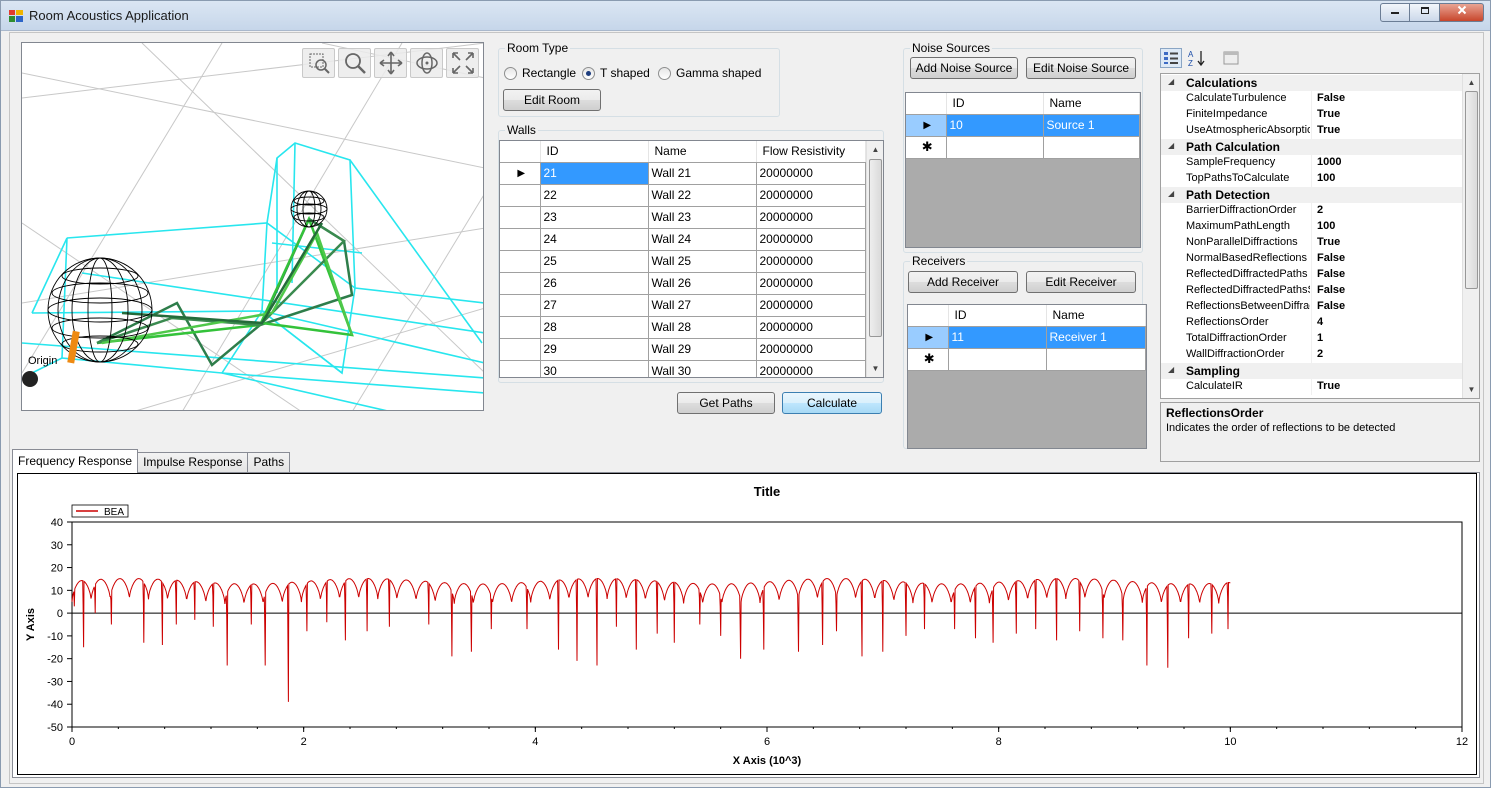 This screenshot has height=788, width=1491. What do you see at coordinates (1312, 195) in the screenshot?
I see `property-category: ◢ Path Detection` at bounding box center [1312, 195].